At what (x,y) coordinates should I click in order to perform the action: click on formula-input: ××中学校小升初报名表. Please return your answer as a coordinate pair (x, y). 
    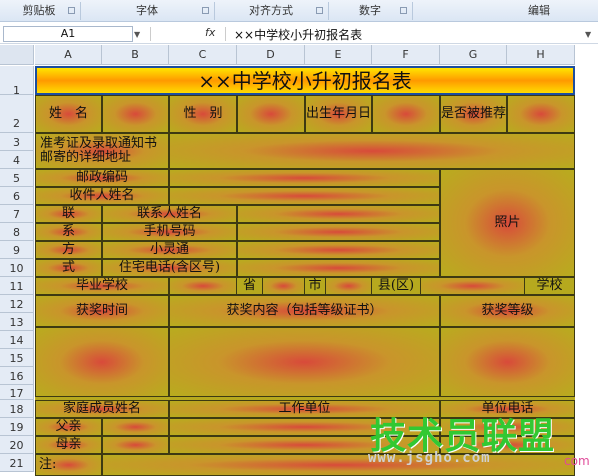
    Looking at the image, I should click on (298, 34).